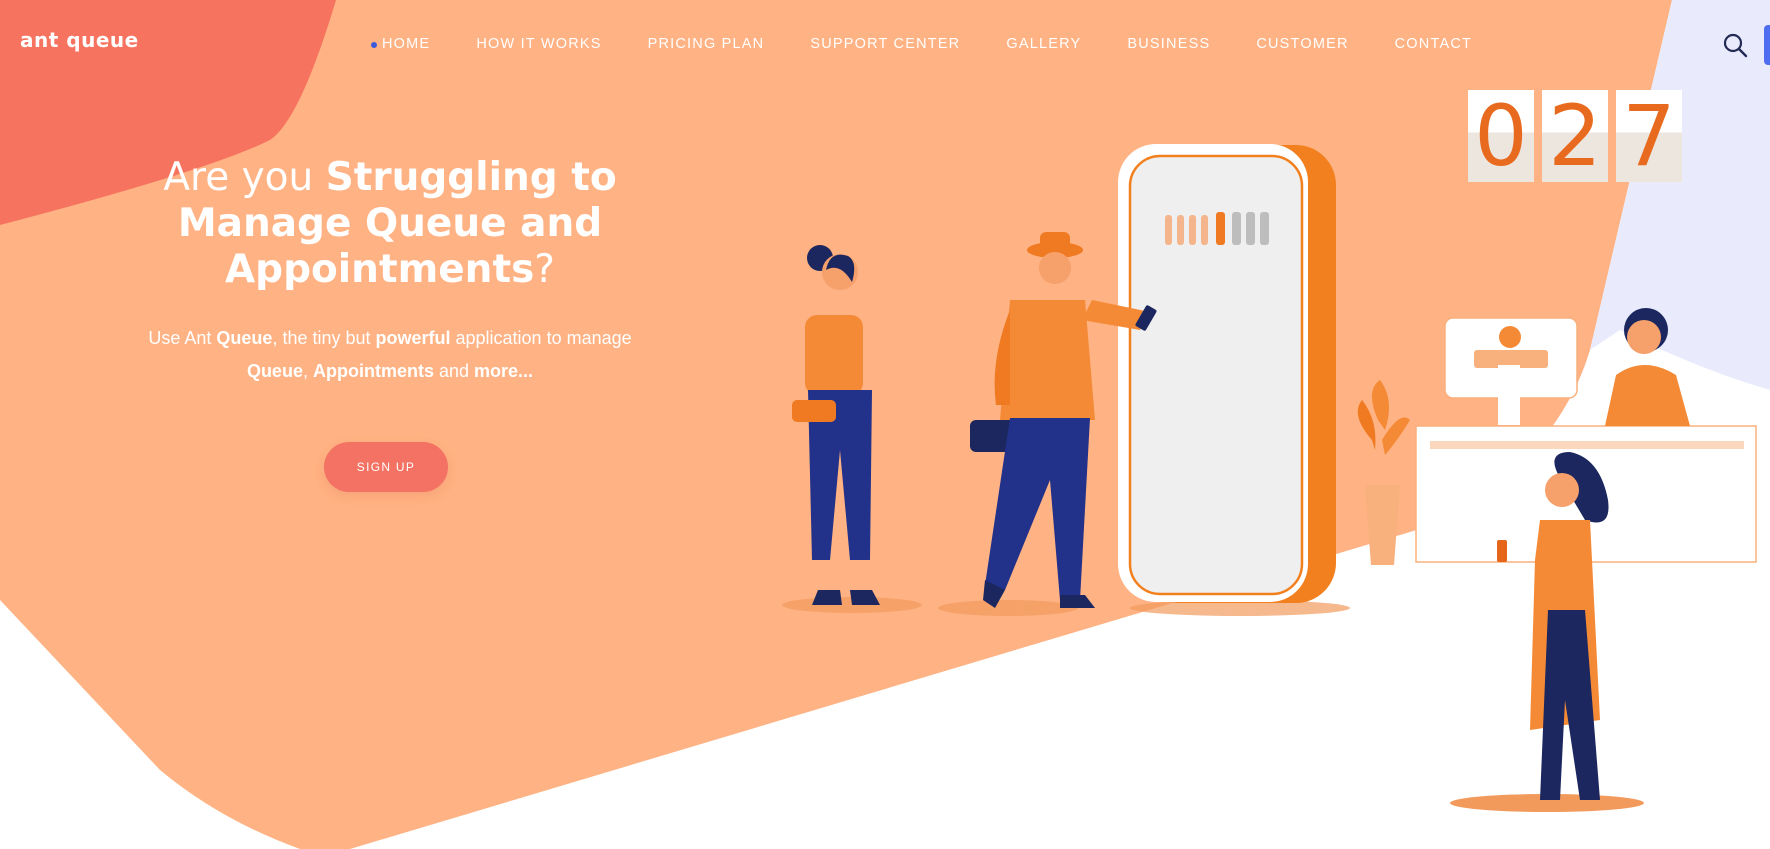 This screenshot has width=1770, height=849. I want to click on sub-text-bold: powerful, so click(413, 338).